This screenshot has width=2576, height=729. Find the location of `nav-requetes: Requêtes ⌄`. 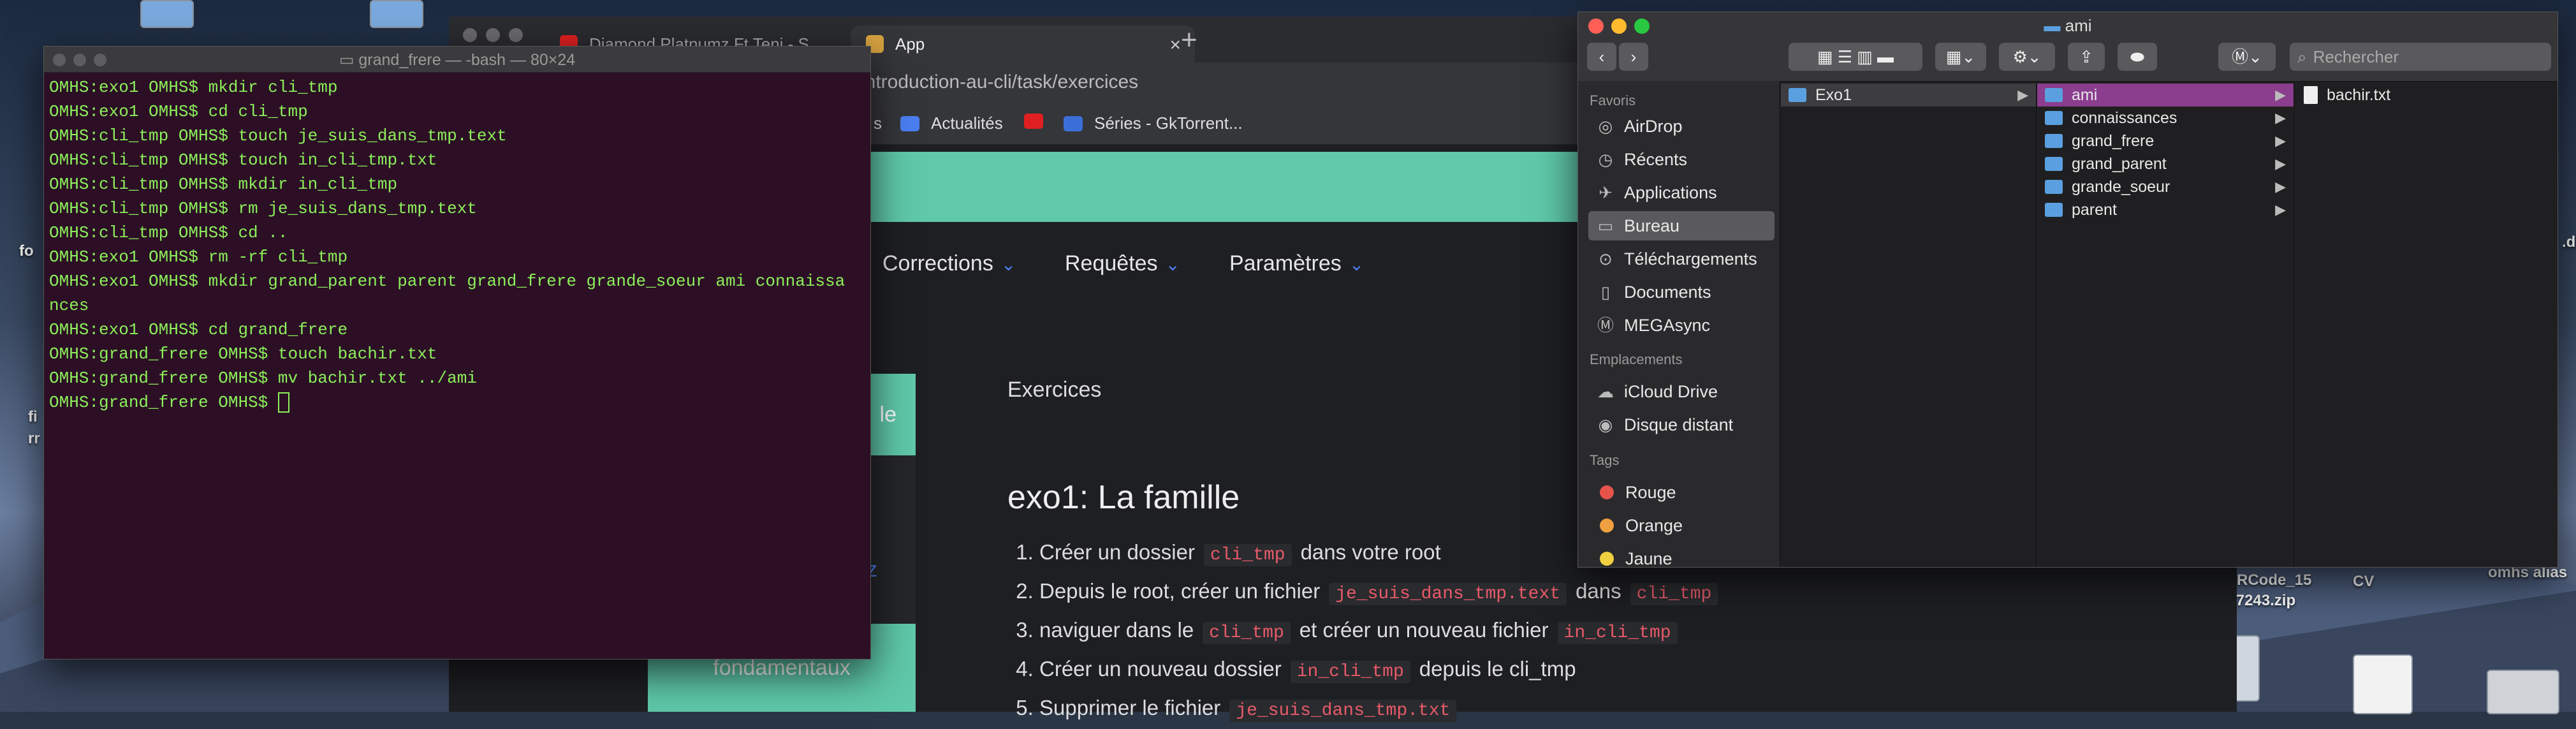

nav-requetes: Requêtes ⌄ is located at coordinates (1122, 263).